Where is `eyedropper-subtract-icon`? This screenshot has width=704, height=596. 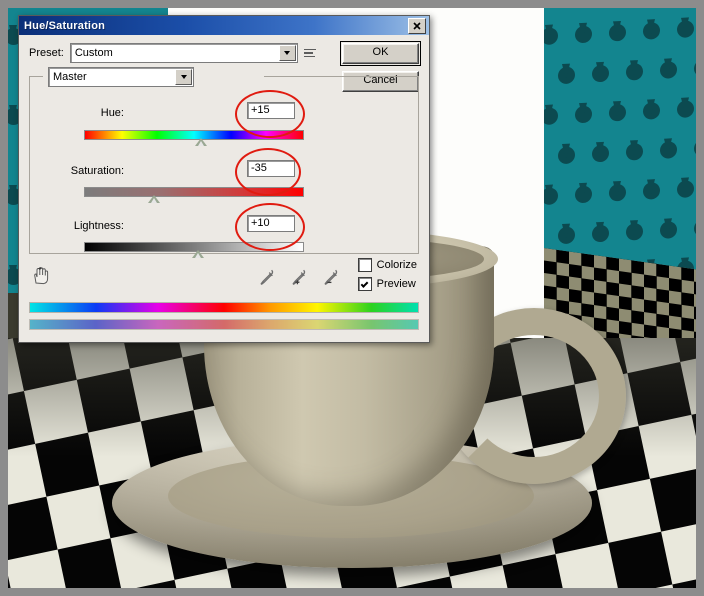
eyedropper-subtract-icon is located at coordinates (332, 277).